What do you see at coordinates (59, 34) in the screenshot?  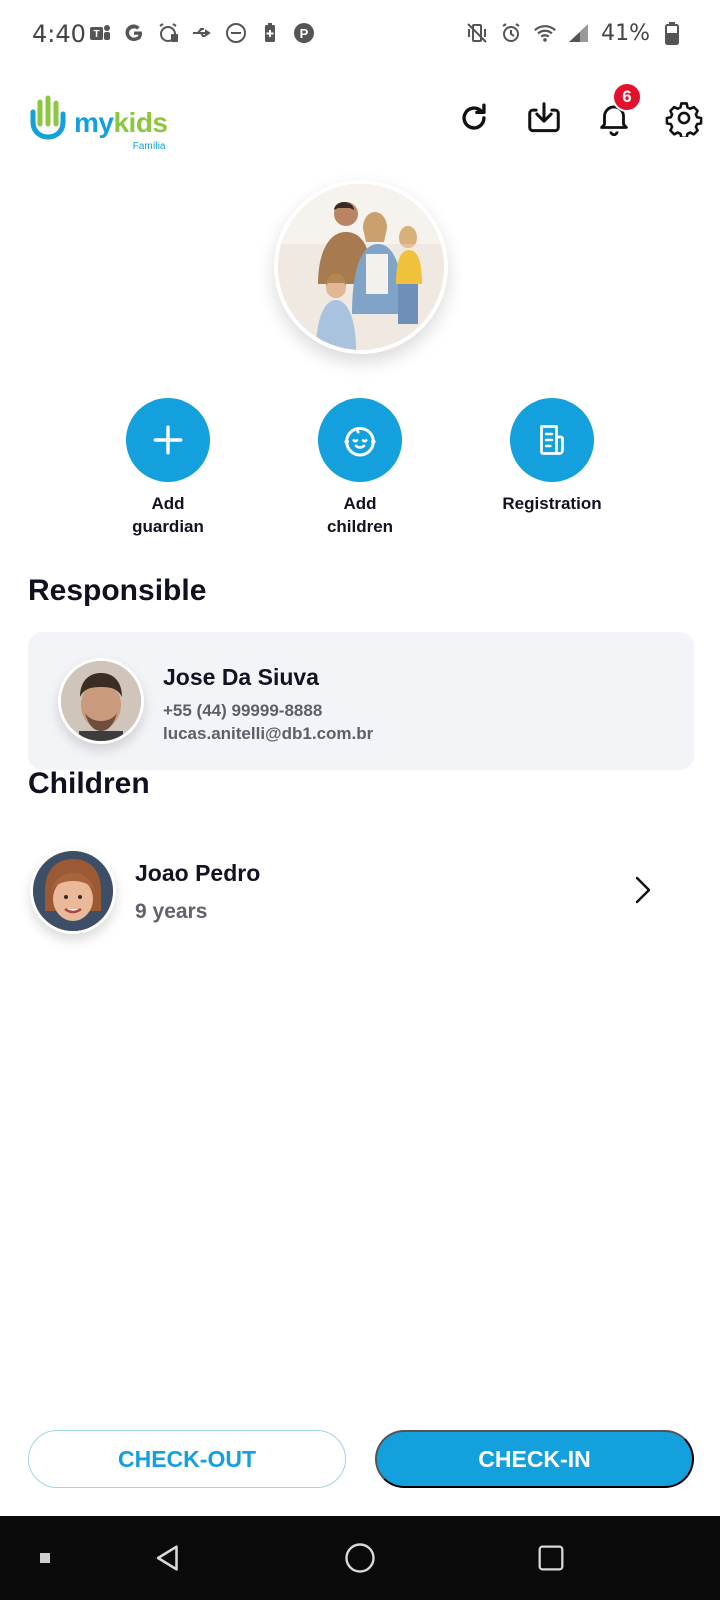 I see `status-time: 4:40` at bounding box center [59, 34].